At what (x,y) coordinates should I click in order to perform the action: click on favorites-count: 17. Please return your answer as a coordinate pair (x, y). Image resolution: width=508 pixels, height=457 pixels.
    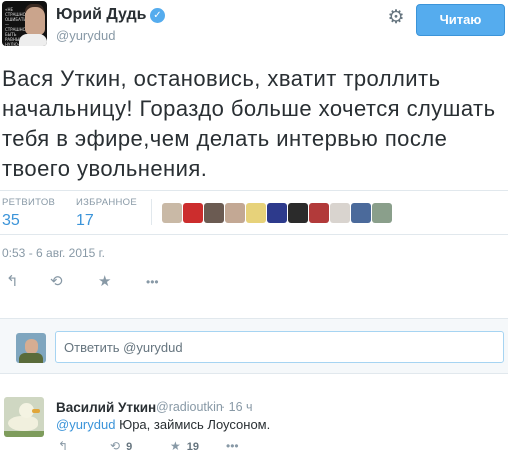
    Looking at the image, I should click on (106, 221).